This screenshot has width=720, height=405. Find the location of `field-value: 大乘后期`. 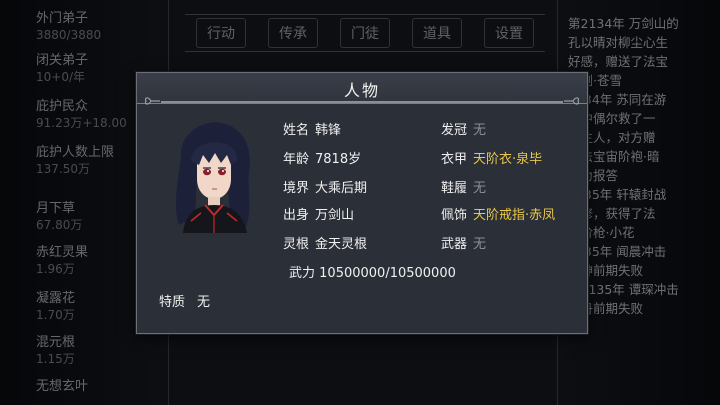

field-value: 大乘后期 is located at coordinates (341, 188).